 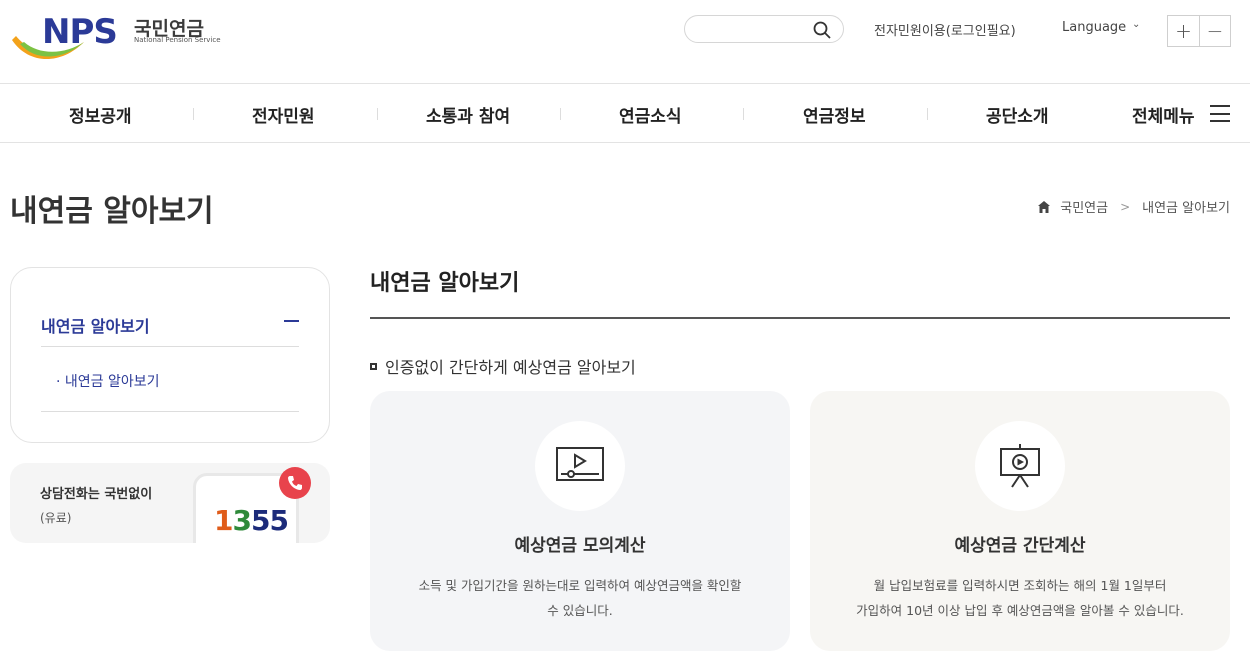 What do you see at coordinates (170, 355) in the screenshot?
I see `side-menu: 내연금 알아보기 · 내연금 알아보기` at bounding box center [170, 355].